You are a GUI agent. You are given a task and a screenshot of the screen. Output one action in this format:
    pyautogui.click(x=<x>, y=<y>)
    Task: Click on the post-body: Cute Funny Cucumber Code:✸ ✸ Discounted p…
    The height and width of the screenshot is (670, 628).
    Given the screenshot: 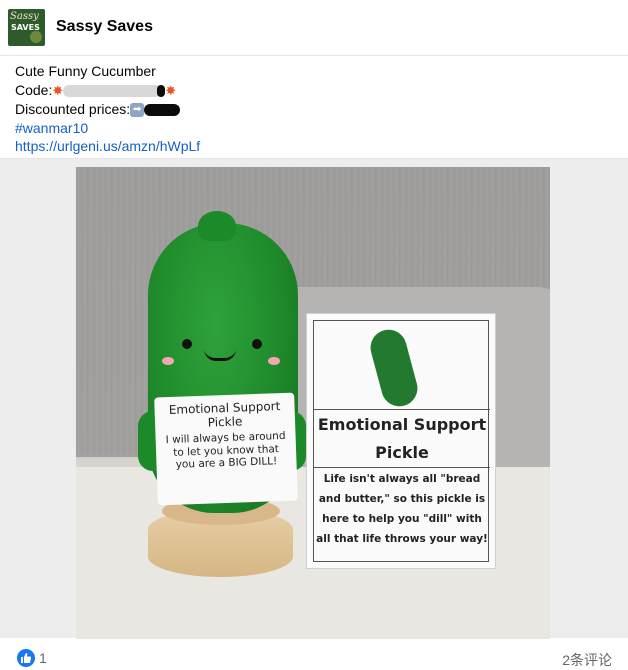 What is the action you would take?
    pyautogui.click(x=107, y=109)
    